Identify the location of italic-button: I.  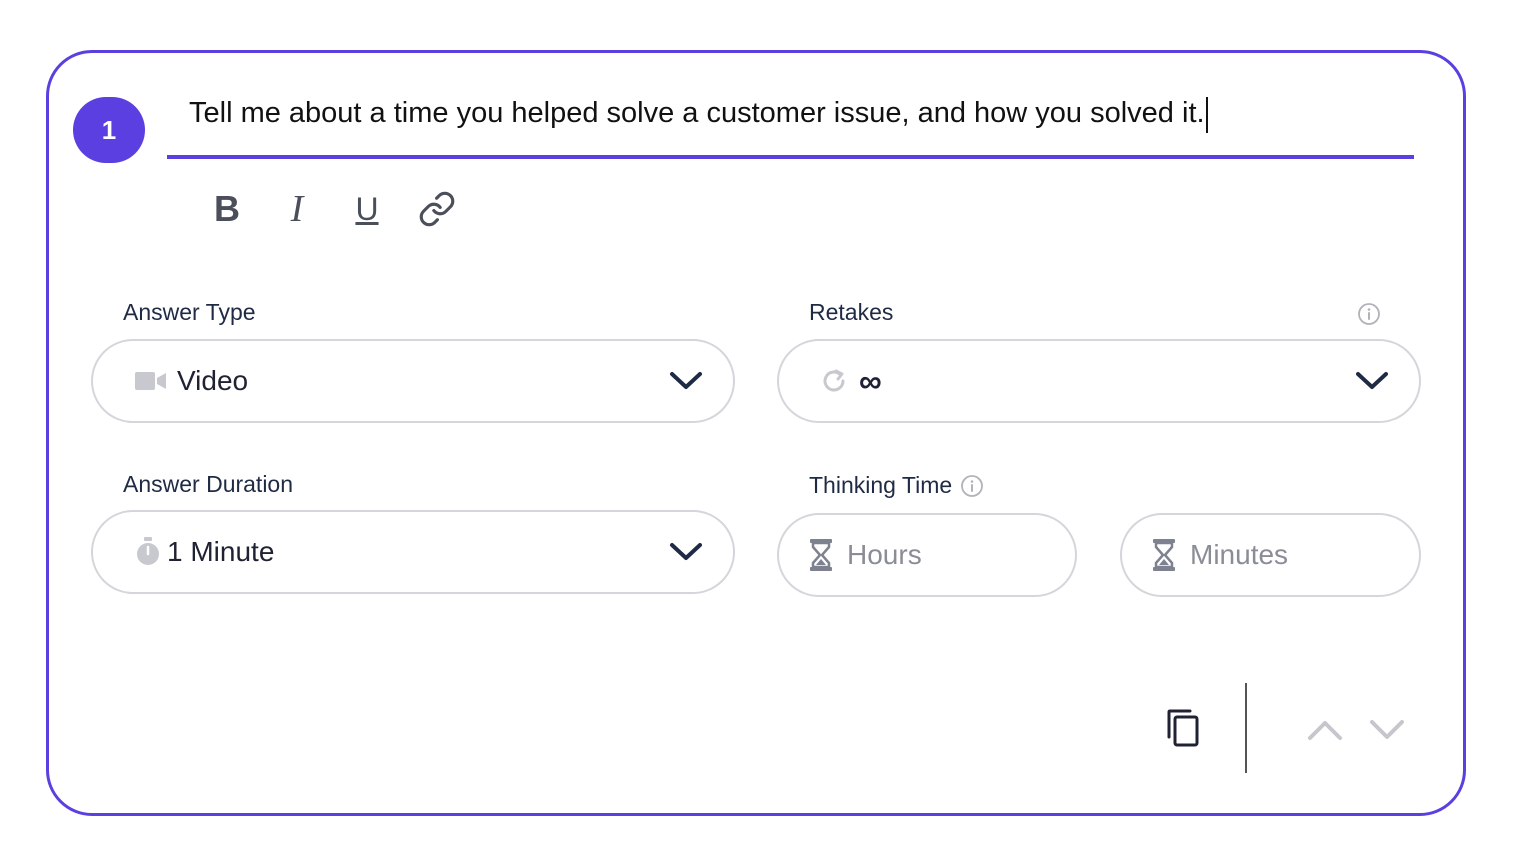
(297, 209).